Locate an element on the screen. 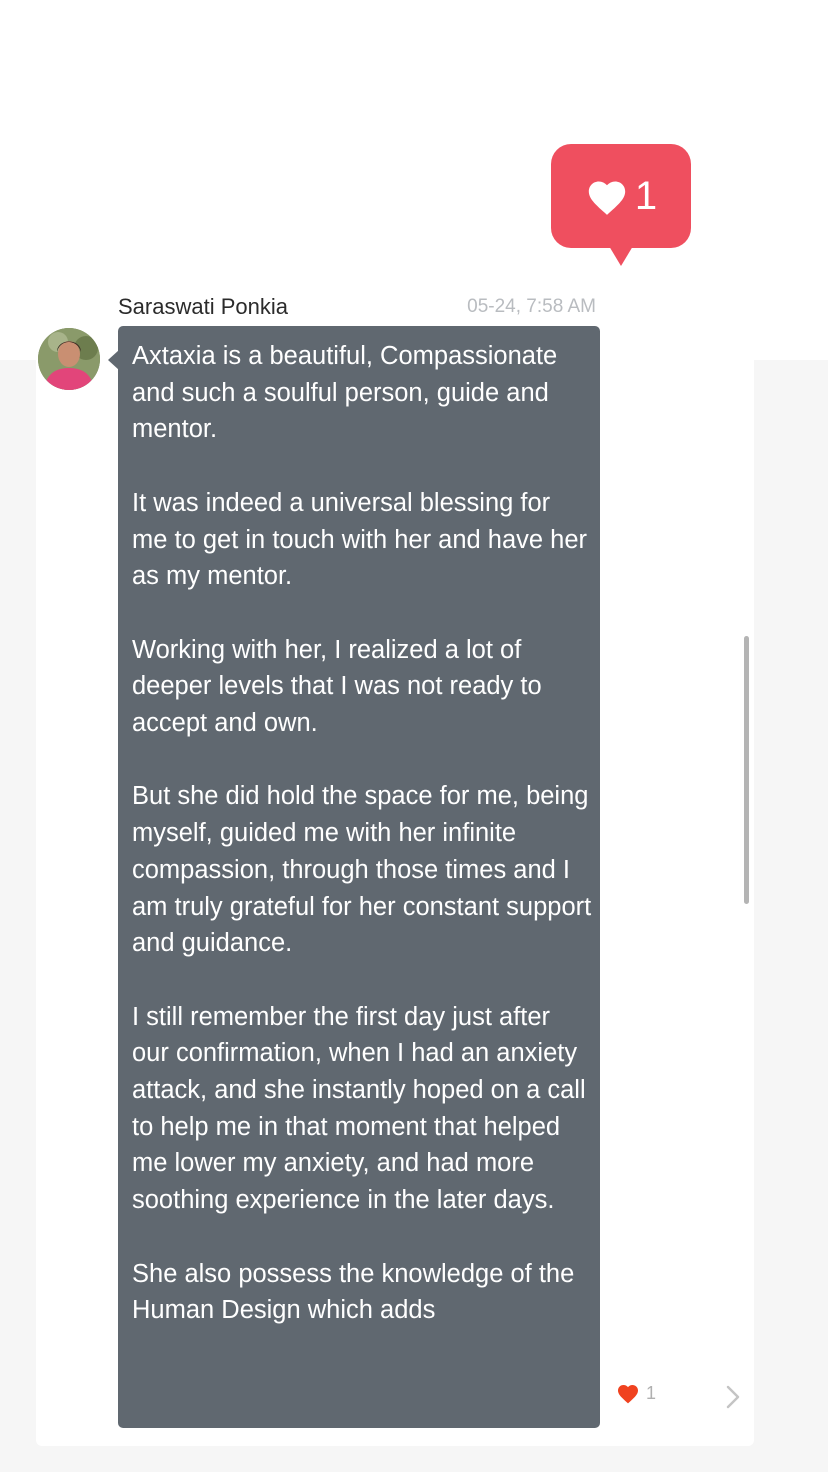 The width and height of the screenshot is (828, 1472). chevron-right-icon is located at coordinates (733, 1397).